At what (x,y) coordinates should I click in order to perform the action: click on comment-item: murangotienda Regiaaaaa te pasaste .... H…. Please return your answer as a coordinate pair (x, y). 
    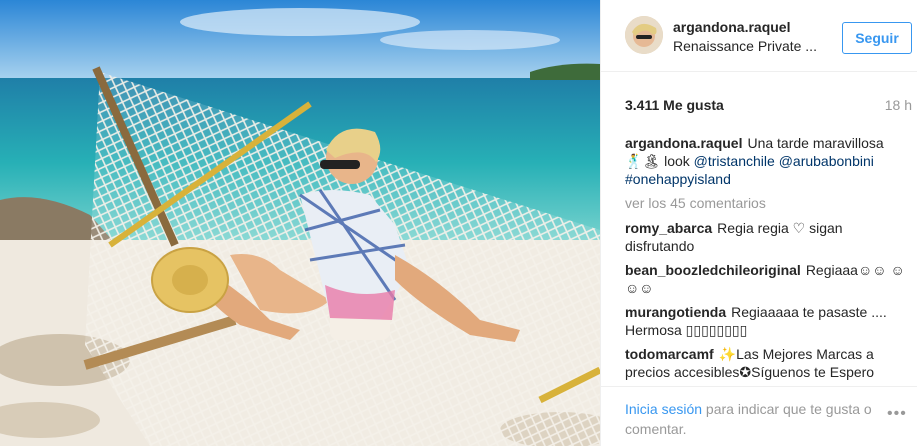
    Looking at the image, I should click on (766, 321).